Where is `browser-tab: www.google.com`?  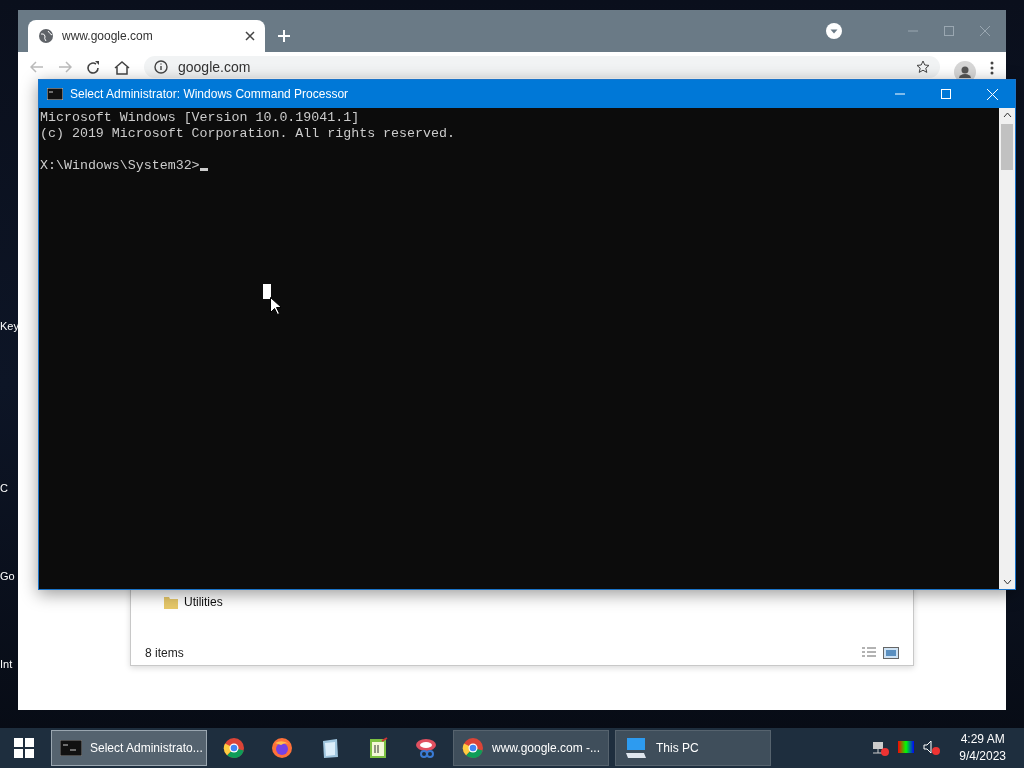
browser-tab: www.google.com is located at coordinates (146, 36).